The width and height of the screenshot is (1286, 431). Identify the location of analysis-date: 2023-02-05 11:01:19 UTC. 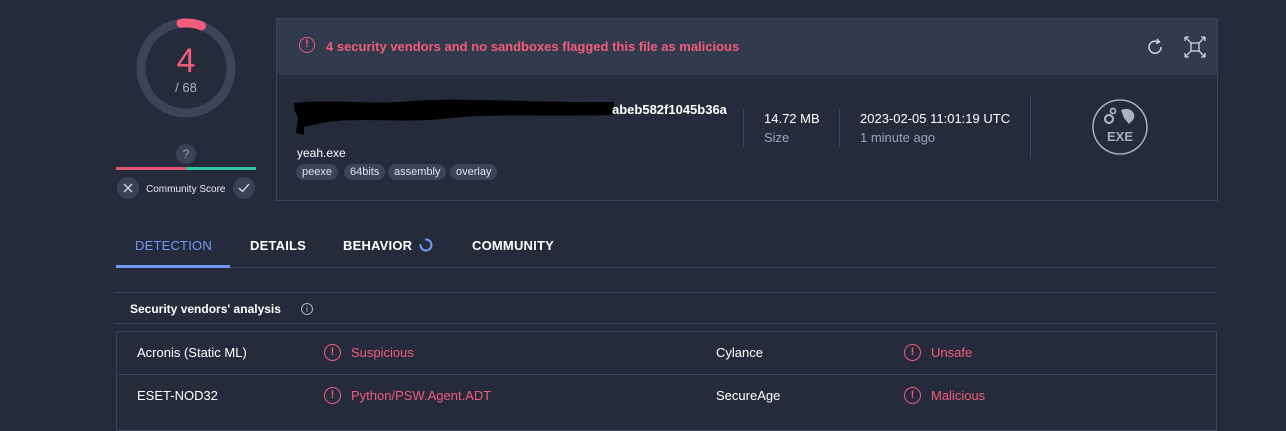
(935, 118).